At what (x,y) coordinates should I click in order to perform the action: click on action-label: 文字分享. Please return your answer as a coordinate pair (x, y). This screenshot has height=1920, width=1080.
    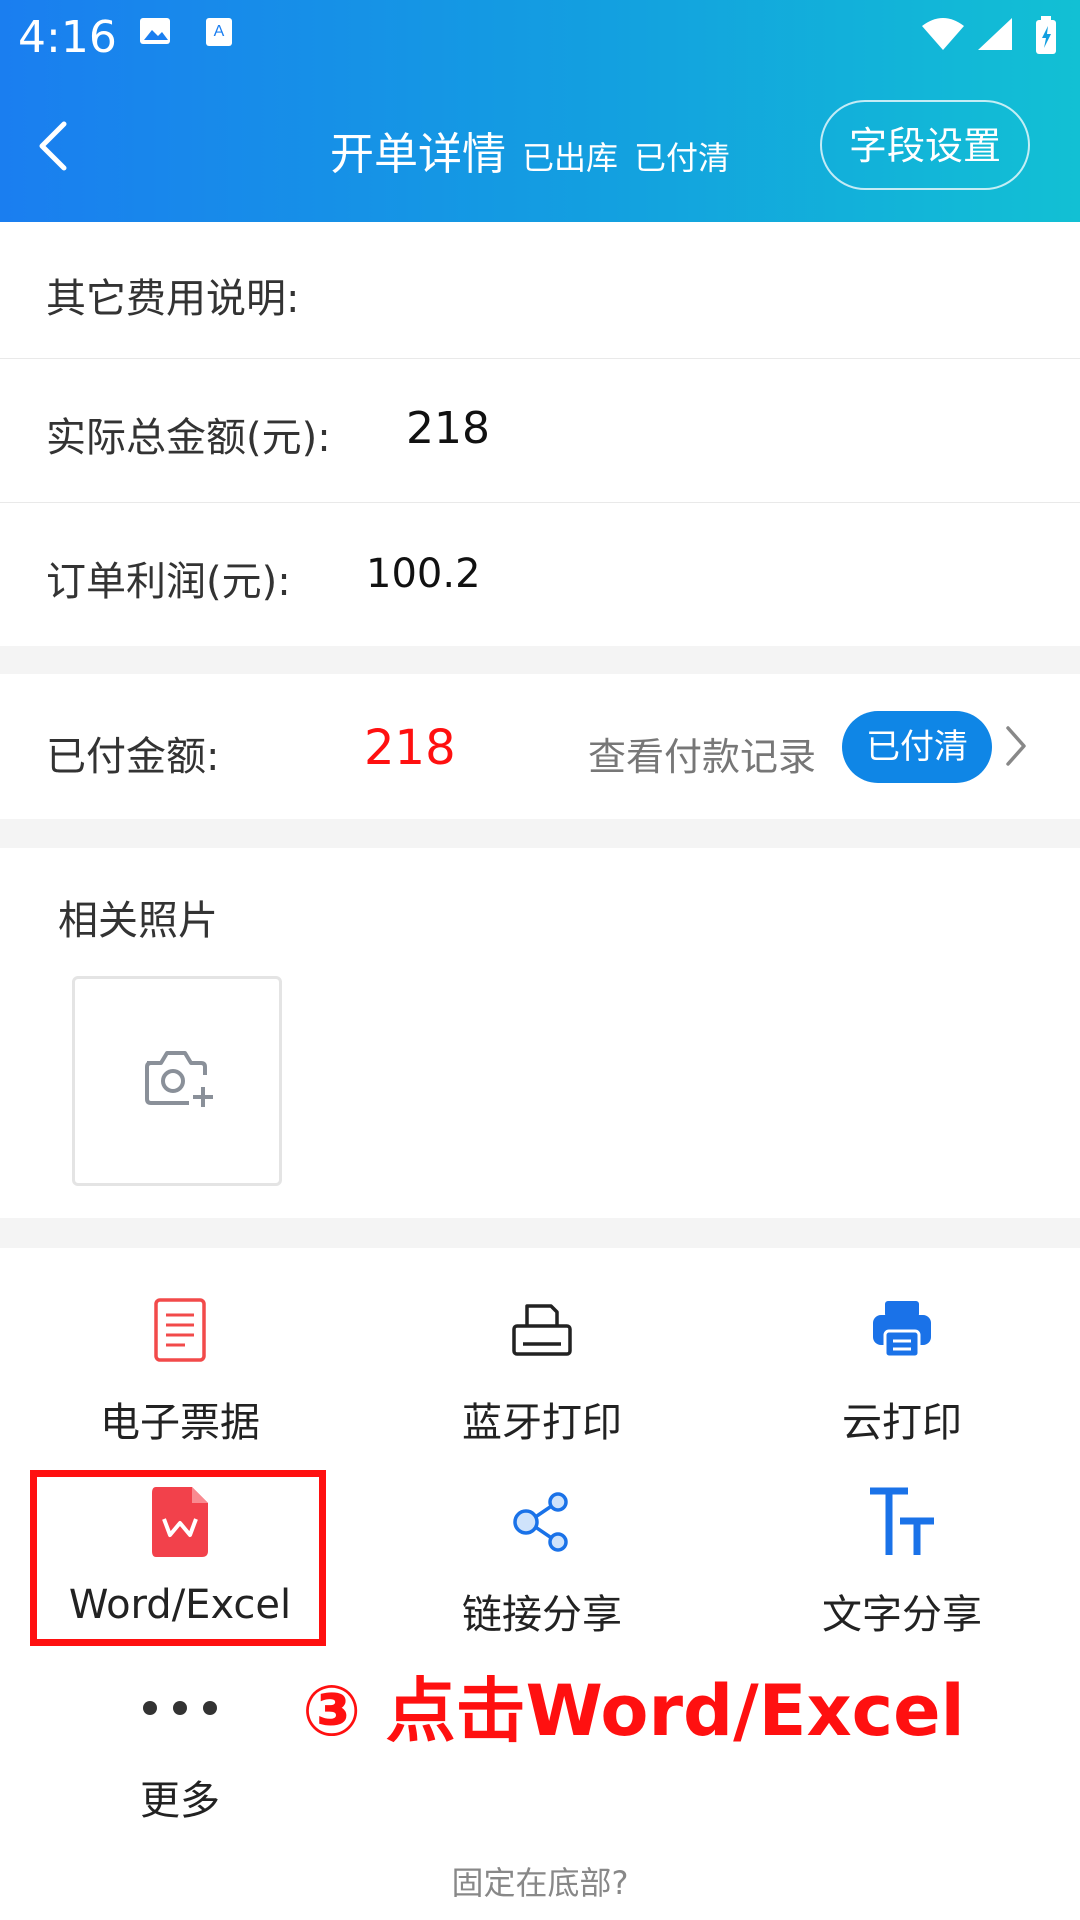
    Looking at the image, I should click on (902, 1615).